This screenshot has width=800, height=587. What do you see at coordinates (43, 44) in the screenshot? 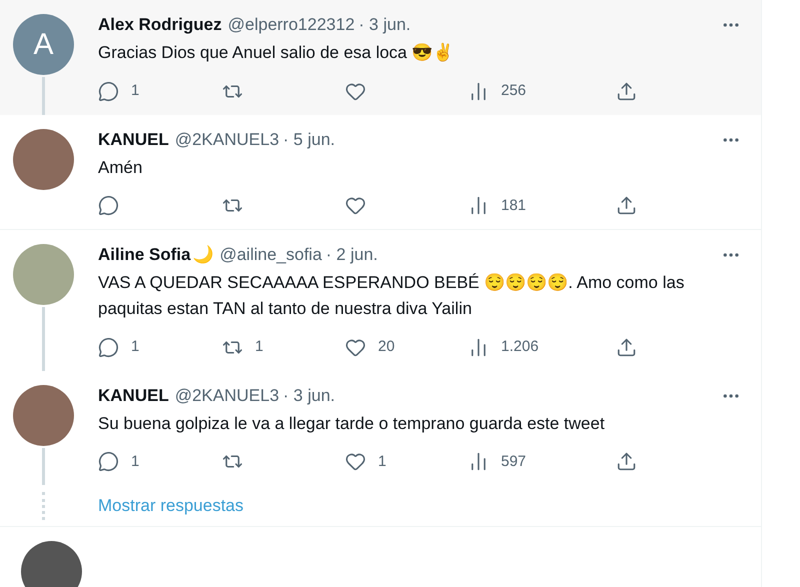
I see `avatar: A` at bounding box center [43, 44].